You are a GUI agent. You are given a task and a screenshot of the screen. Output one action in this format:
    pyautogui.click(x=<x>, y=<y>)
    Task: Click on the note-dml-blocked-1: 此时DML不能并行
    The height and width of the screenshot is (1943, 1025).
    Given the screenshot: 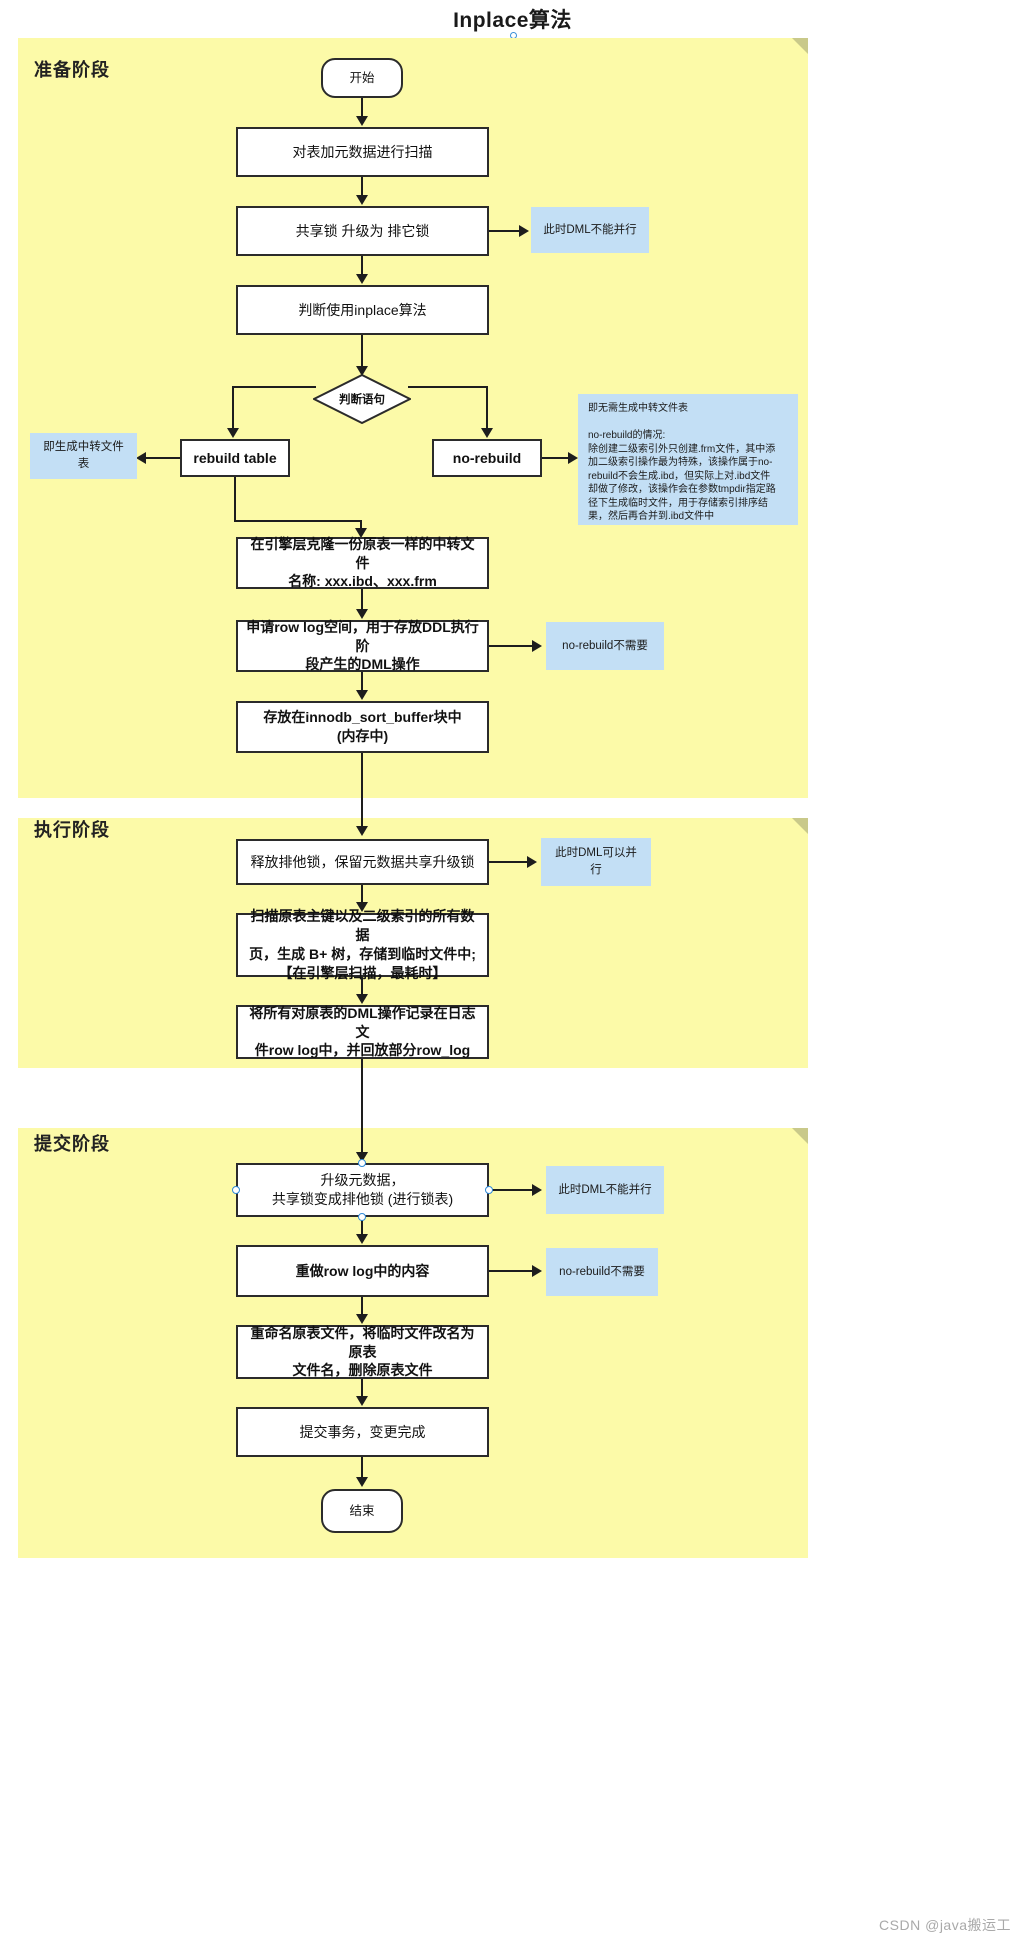 What is the action you would take?
    pyautogui.click(x=590, y=230)
    